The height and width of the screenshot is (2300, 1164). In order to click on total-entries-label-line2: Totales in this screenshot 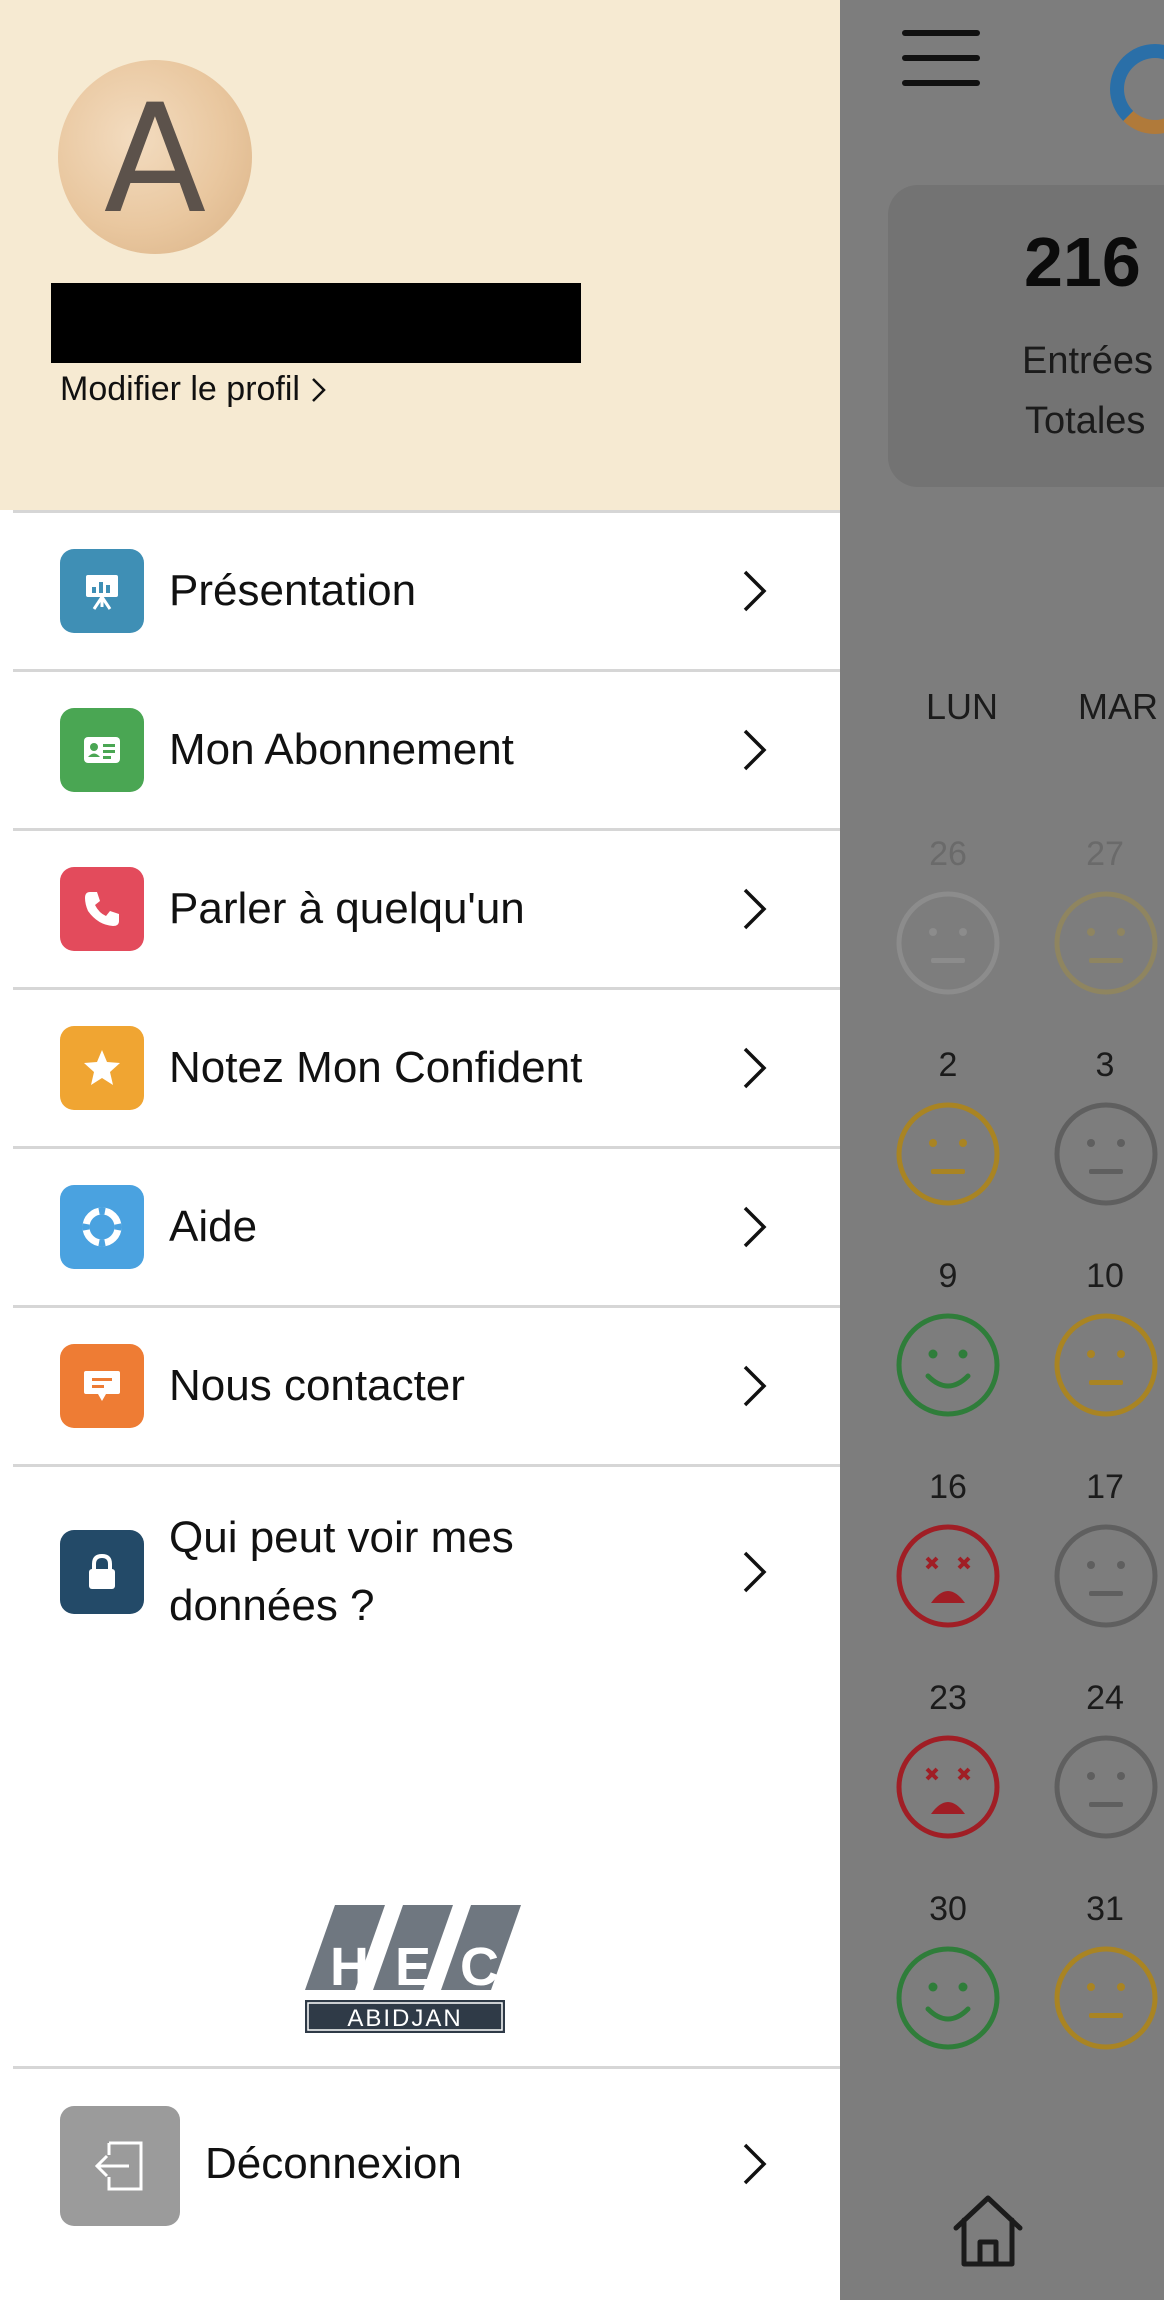, I will do `click(1085, 421)`.